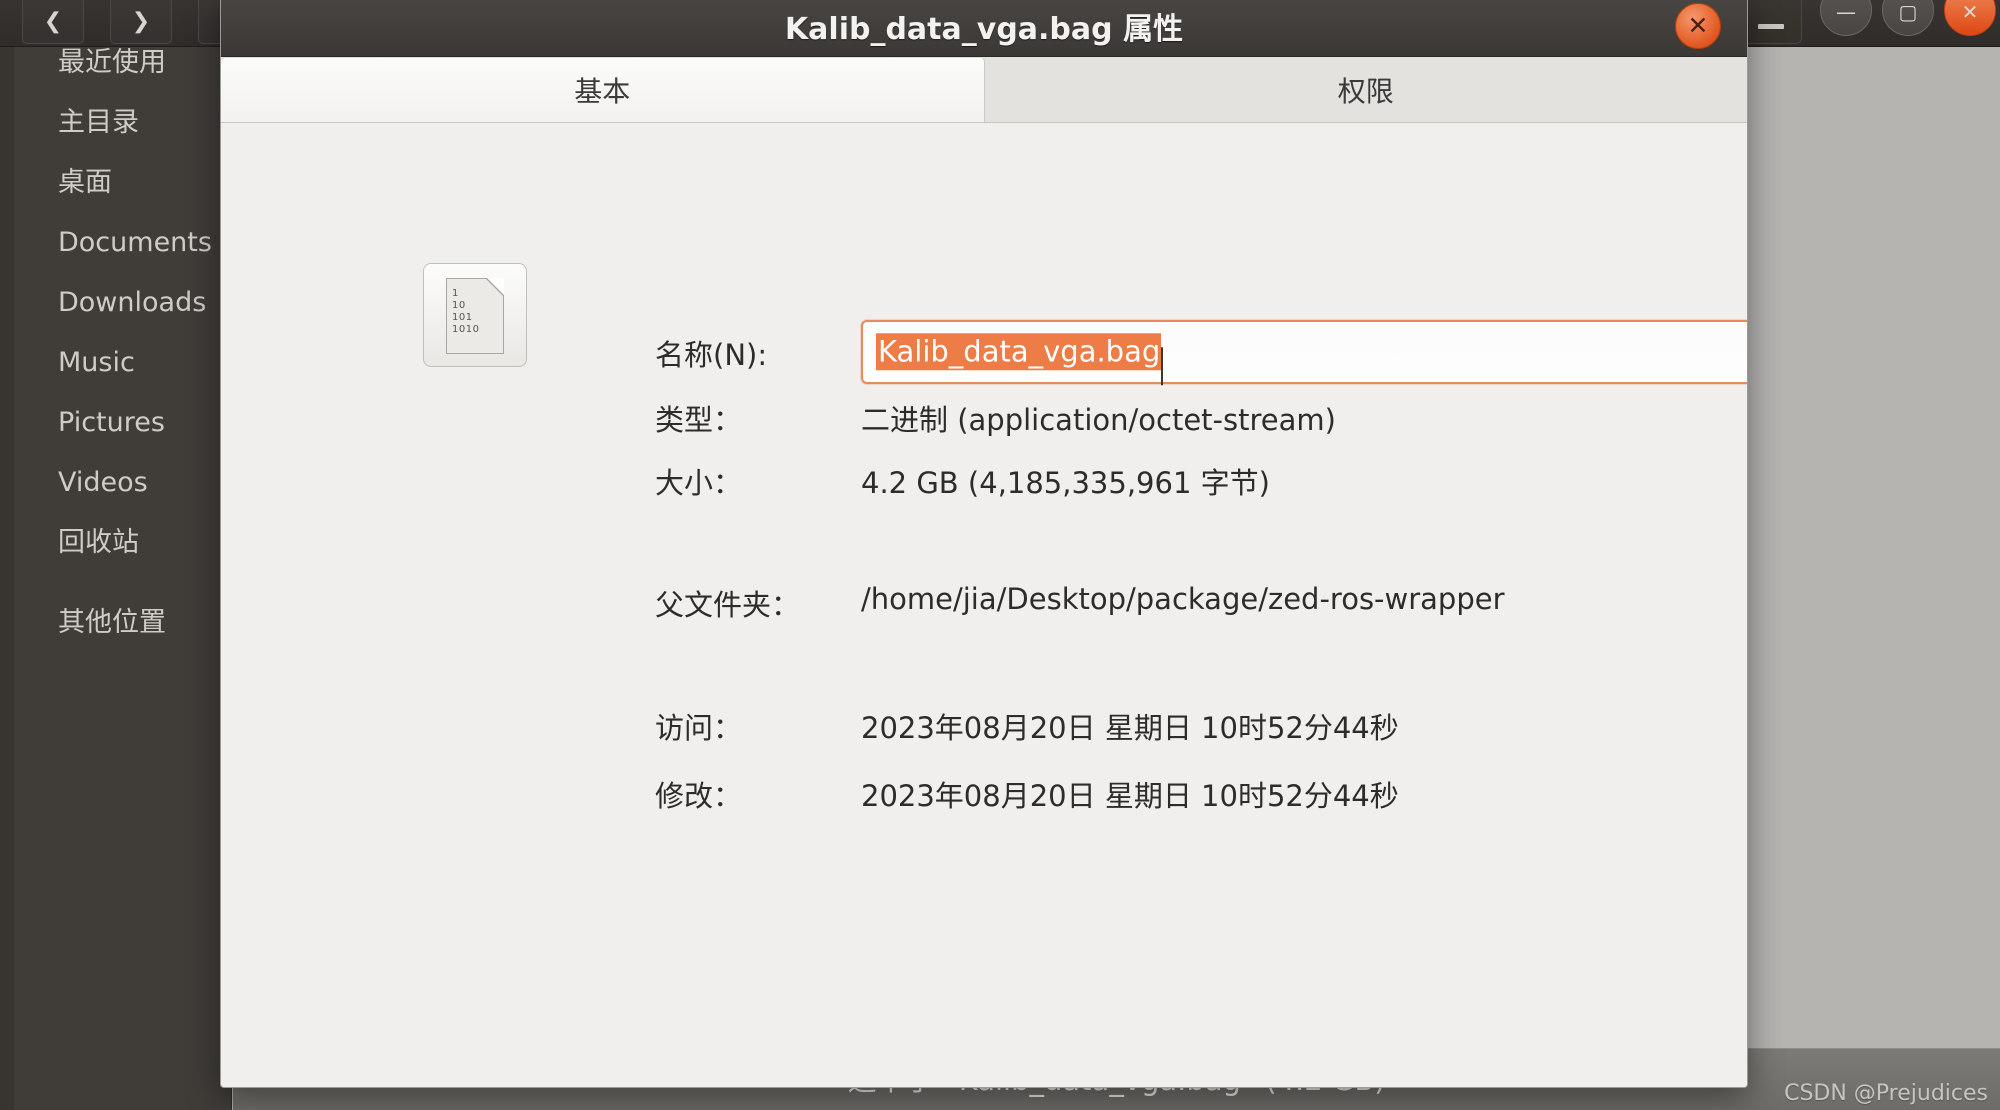 This screenshot has width=2000, height=1110. I want to click on binary-digits: 1 10 101 1010, so click(466, 311).